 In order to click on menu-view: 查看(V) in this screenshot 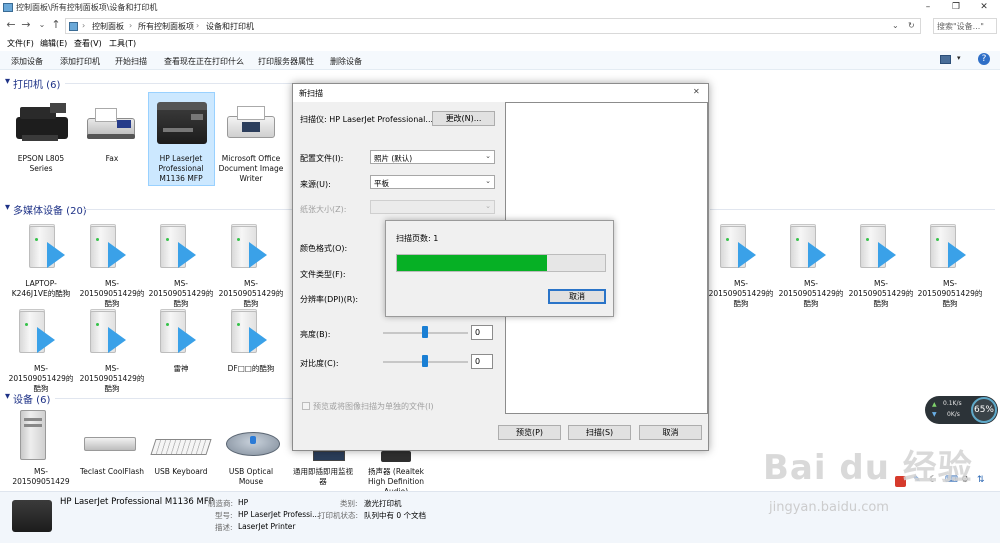, I will do `click(88, 43)`.